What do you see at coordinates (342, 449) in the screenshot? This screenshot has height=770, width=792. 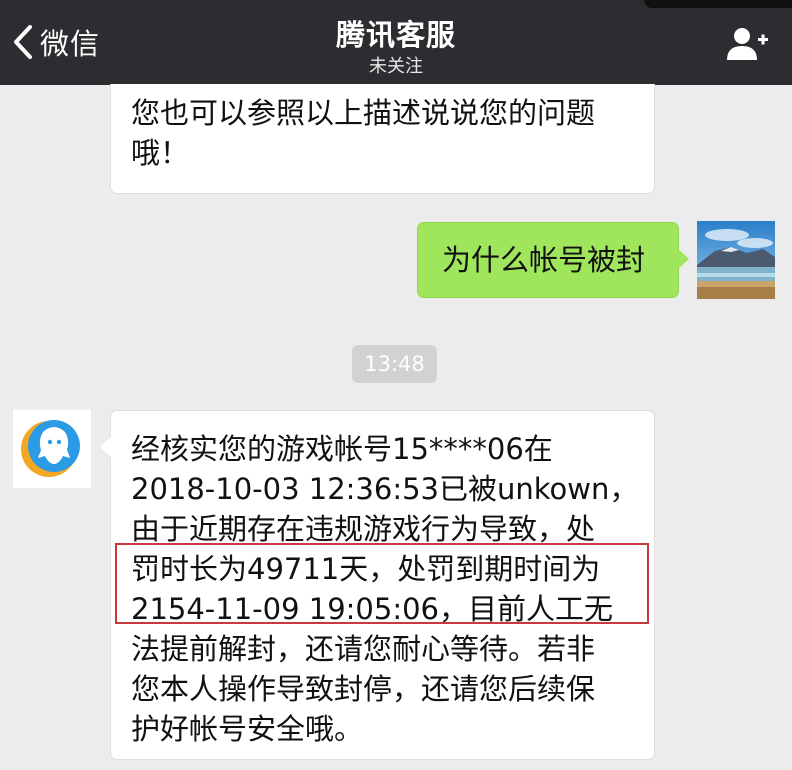 I see `message-line: 经核实您的游戏帐号15****06在` at bounding box center [342, 449].